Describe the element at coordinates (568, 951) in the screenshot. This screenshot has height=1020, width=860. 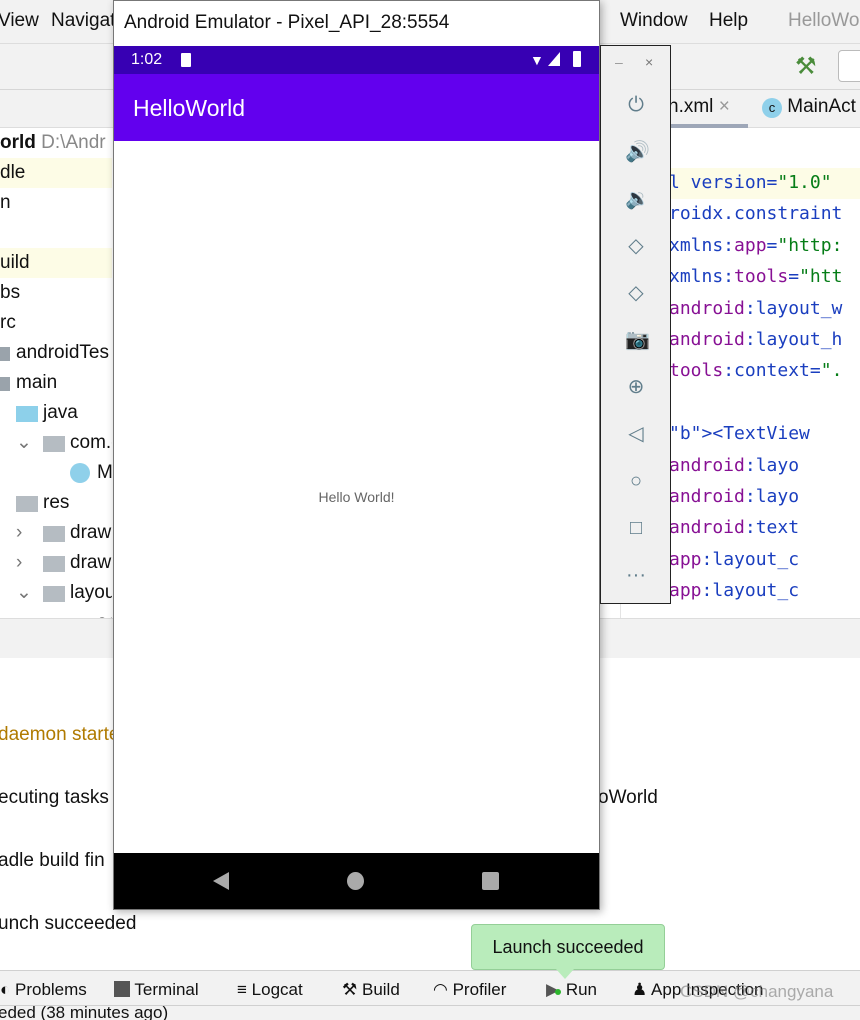
I see `launch-toast: Launch succeeded` at that location.